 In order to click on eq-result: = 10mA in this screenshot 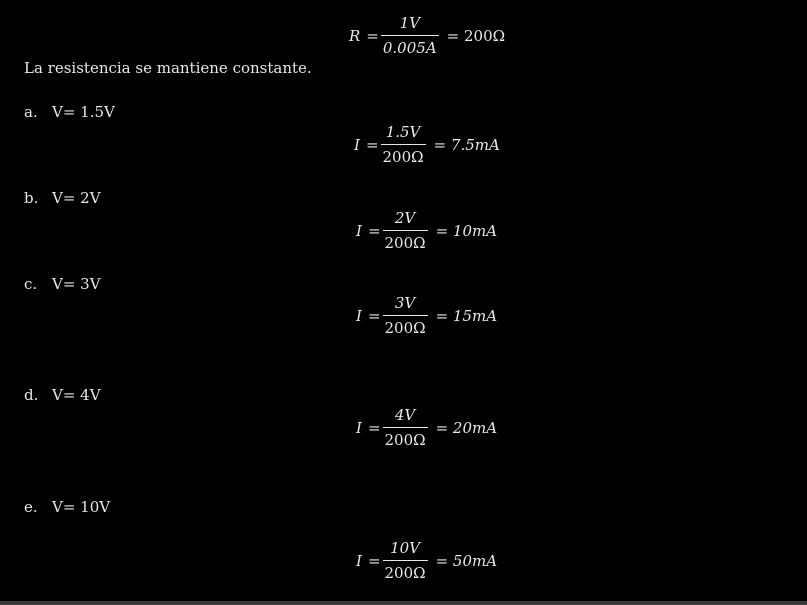, I will do `click(466, 230)`.